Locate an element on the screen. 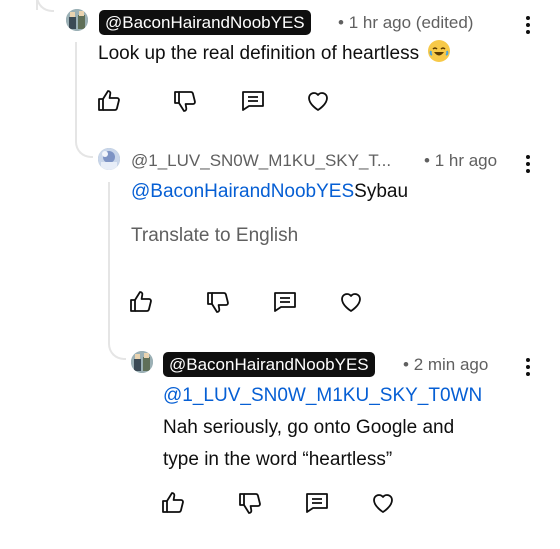  thread-line-reply1 is located at coordinates (109, 262).